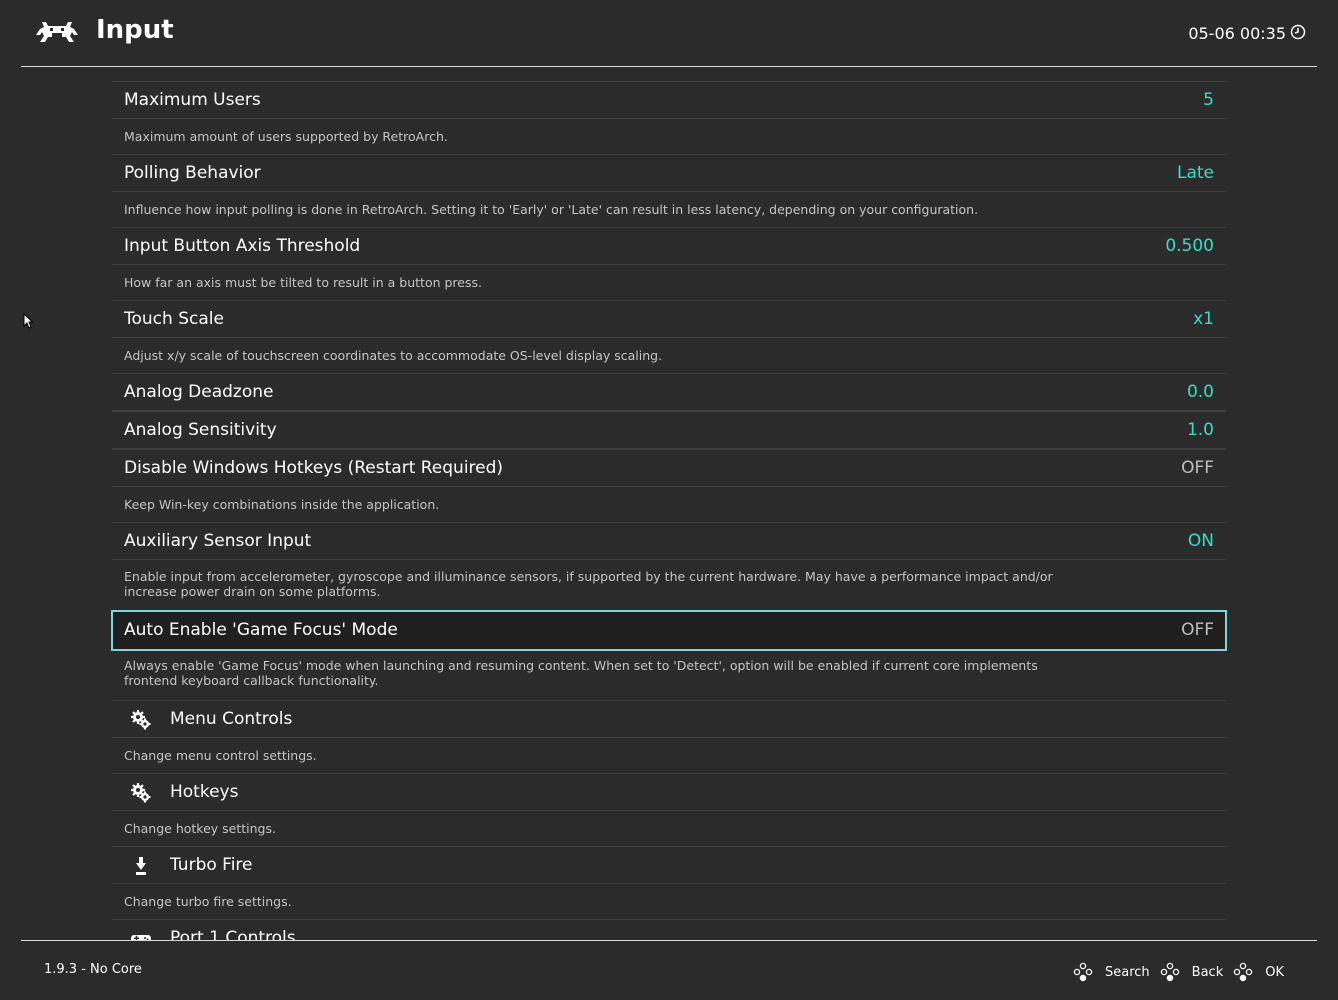 Image resolution: width=1338 pixels, height=1000 pixels. I want to click on setting-label: Input Button Axis Threshold, so click(242, 246).